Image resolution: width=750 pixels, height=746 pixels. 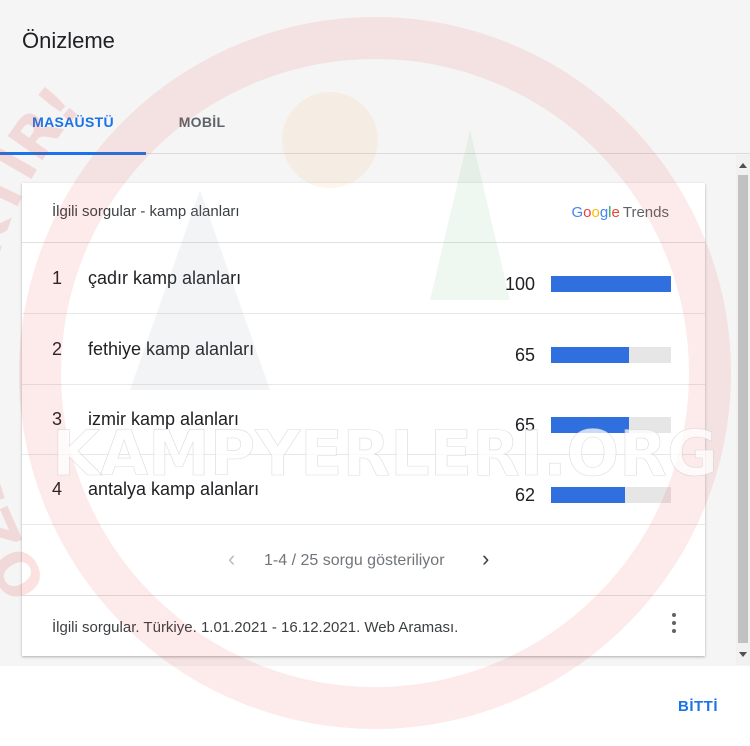 I want to click on tab-bar: MASAÜSTÜ MOBİL, so click(x=375, y=125).